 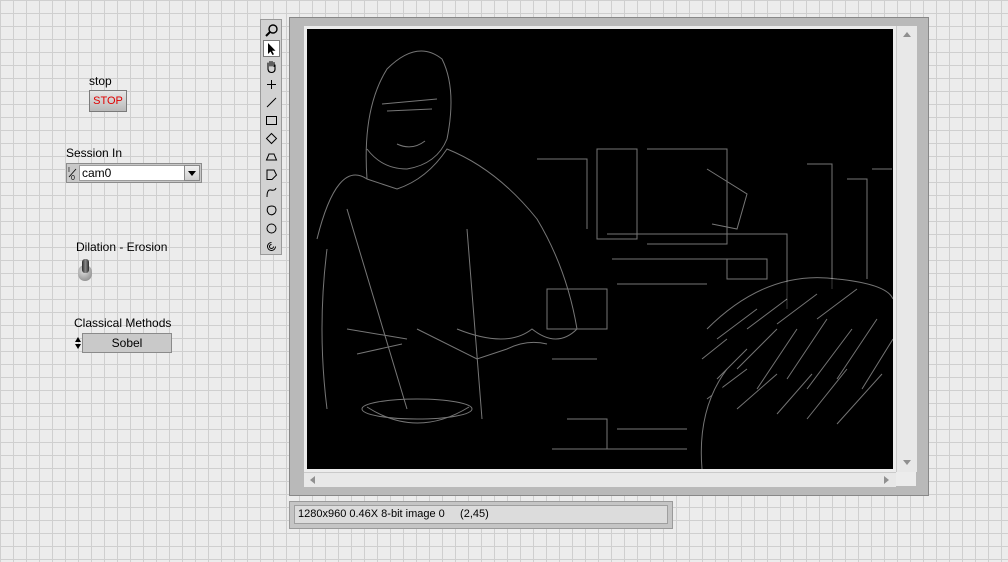 I want to click on scroll-up-button, so click(x=907, y=34).